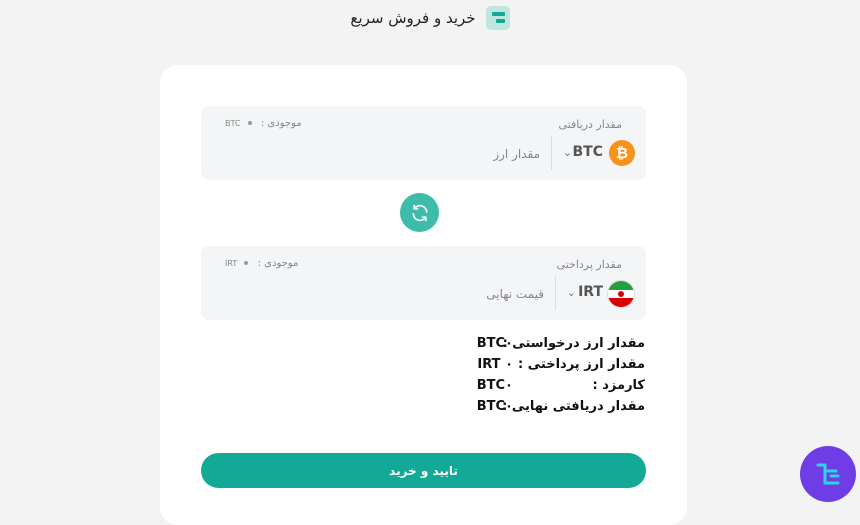 The width and height of the screenshot is (860, 525). What do you see at coordinates (589, 264) in the screenshot?
I see `pay-label: مقدار پرداختی` at bounding box center [589, 264].